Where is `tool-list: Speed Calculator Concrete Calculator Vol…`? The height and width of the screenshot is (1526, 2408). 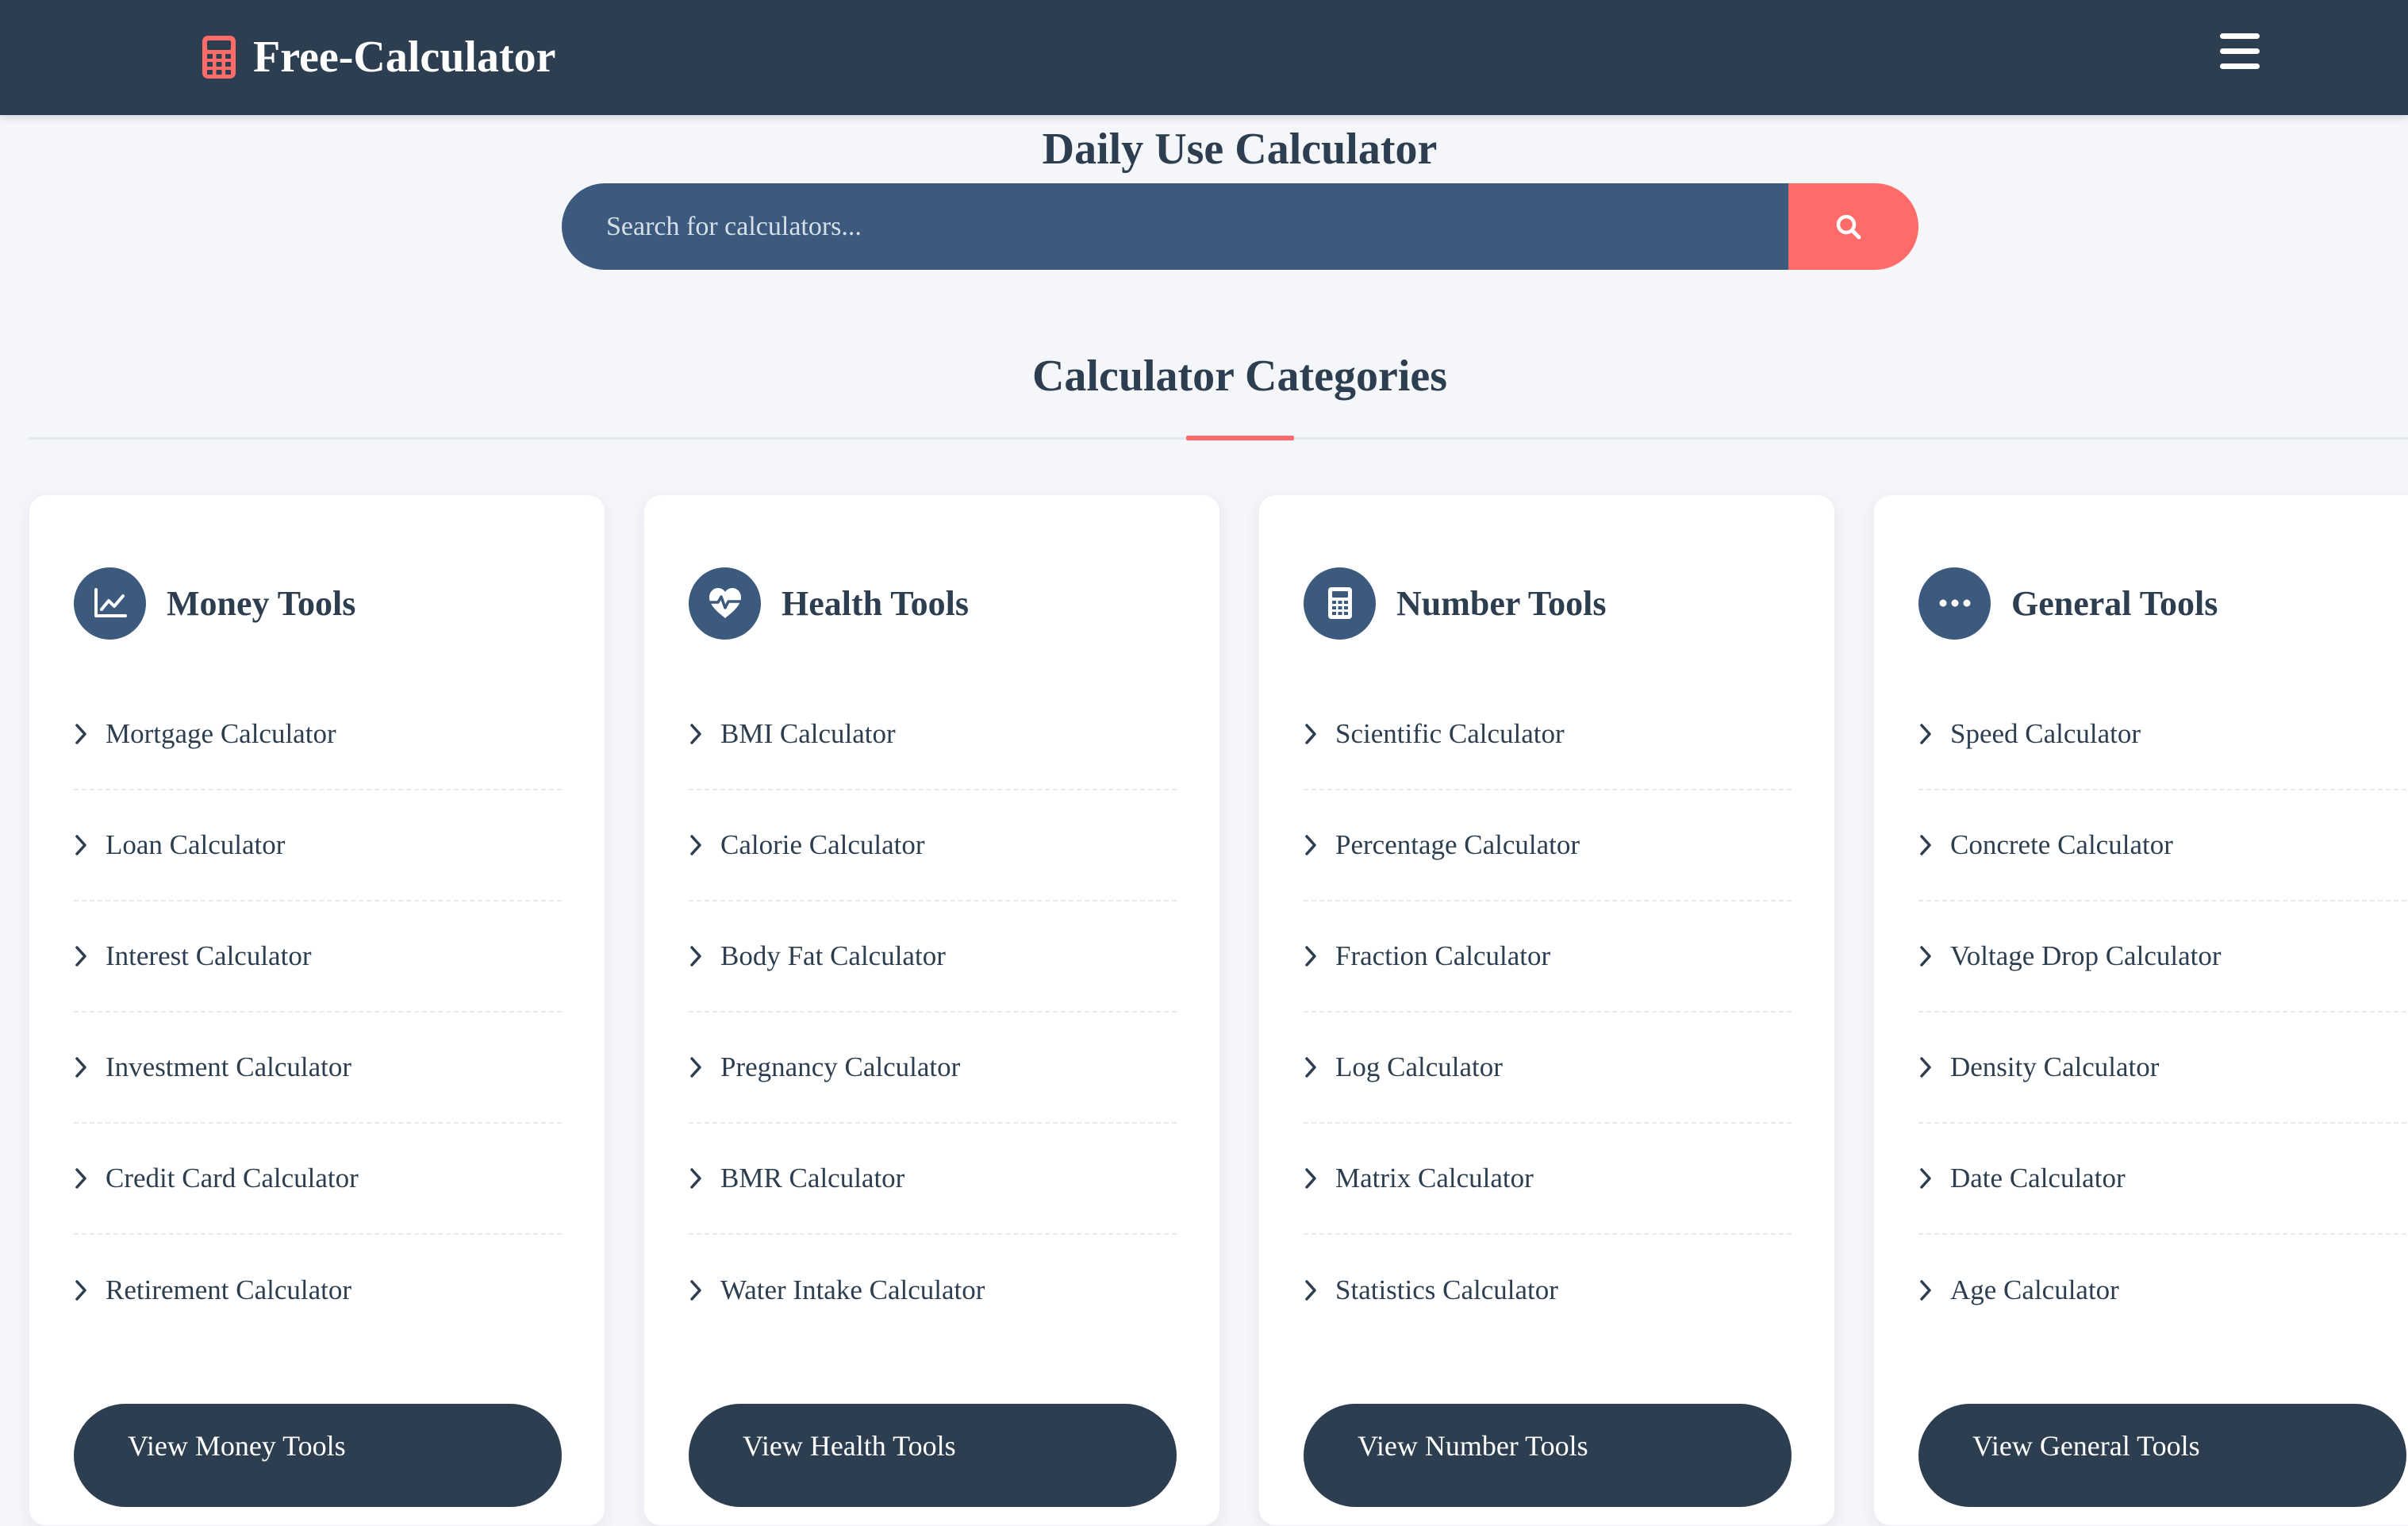
tool-list: Speed Calculator Concrete Calculator Vol… is located at coordinates (2162, 1013).